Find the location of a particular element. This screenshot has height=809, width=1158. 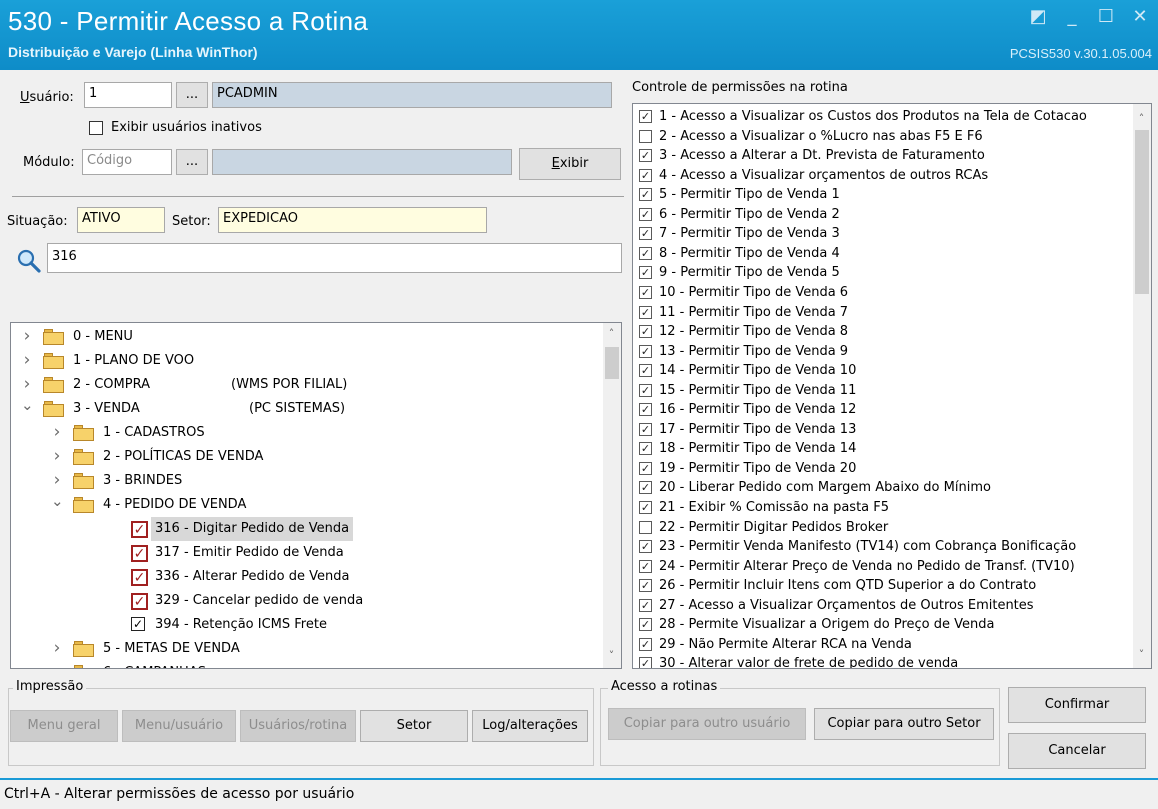

permission-item: ✓ 19 - Permitir Tipo de Venda 20 is located at coordinates (884, 469).